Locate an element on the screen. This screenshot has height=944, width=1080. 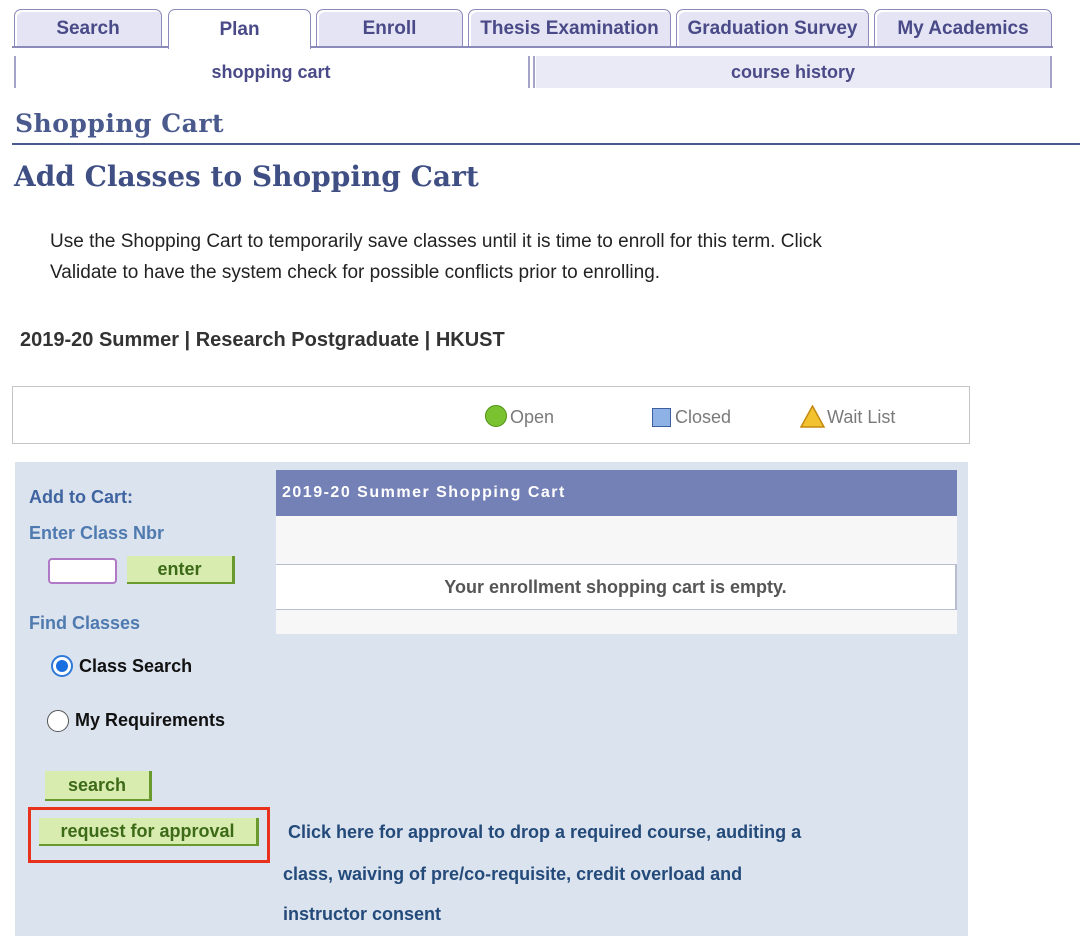
page-heading: Add Classes to Shopping Cart is located at coordinates (246, 176).